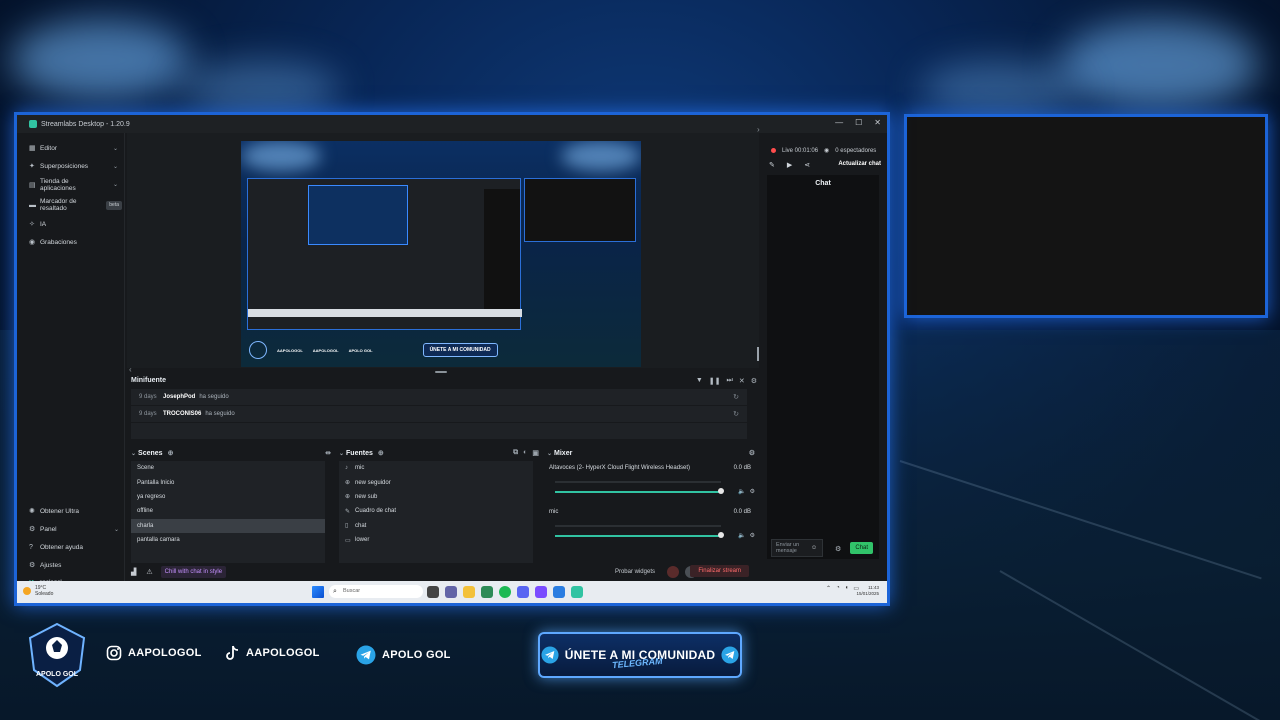 The image size is (1280, 720). I want to click on source-item: ▭ lower, so click(436, 540).